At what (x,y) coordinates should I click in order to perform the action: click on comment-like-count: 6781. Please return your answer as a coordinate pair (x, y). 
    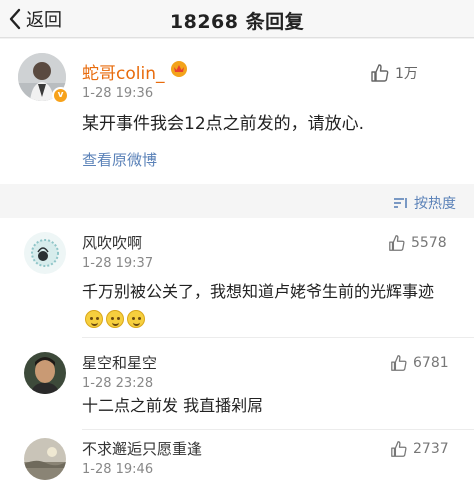
    Looking at the image, I should click on (431, 363).